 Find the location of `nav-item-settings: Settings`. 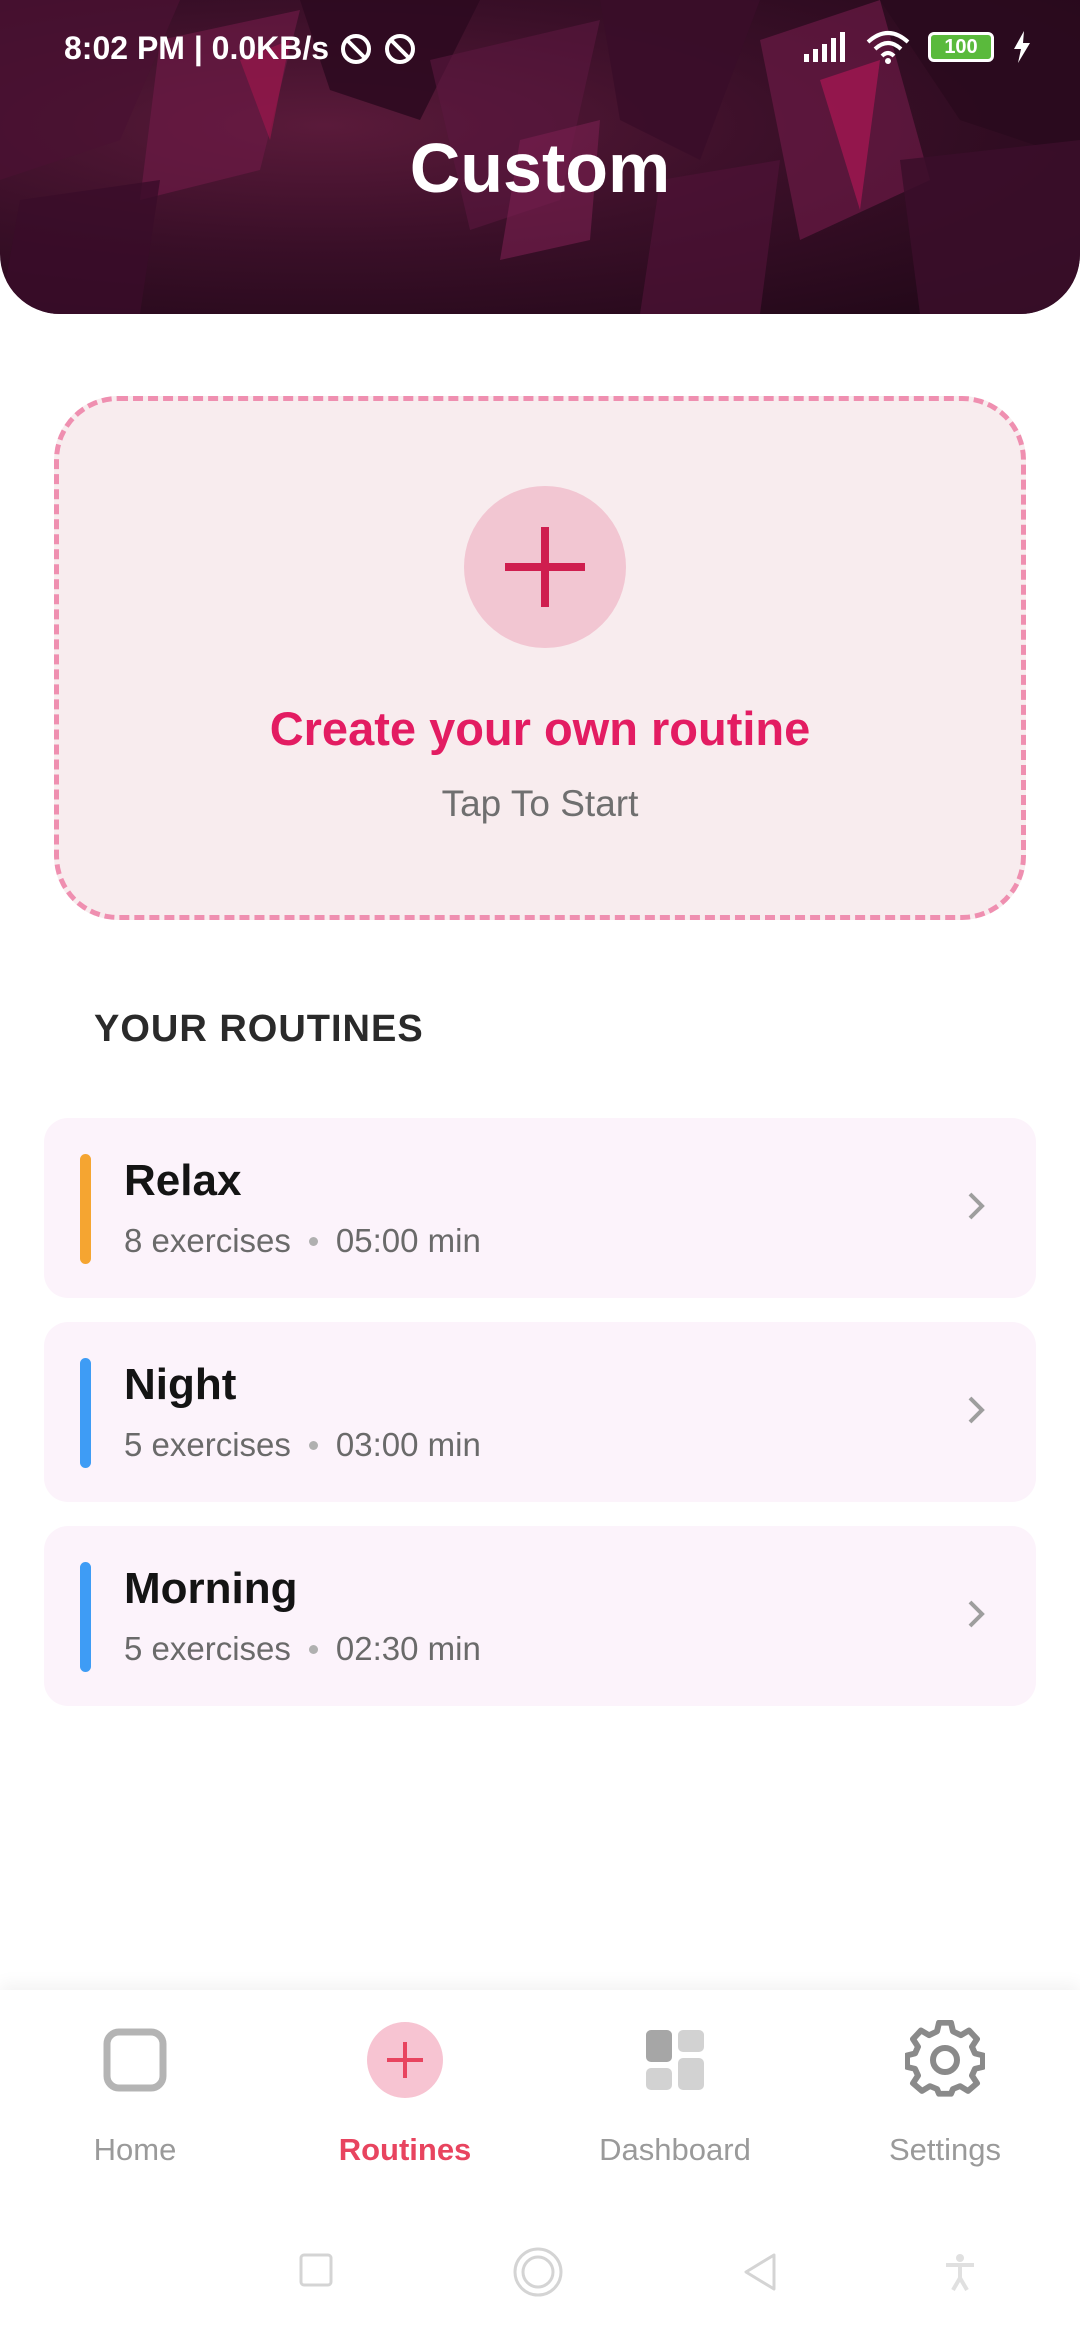

nav-item-settings: Settings is located at coordinates (945, 2101).